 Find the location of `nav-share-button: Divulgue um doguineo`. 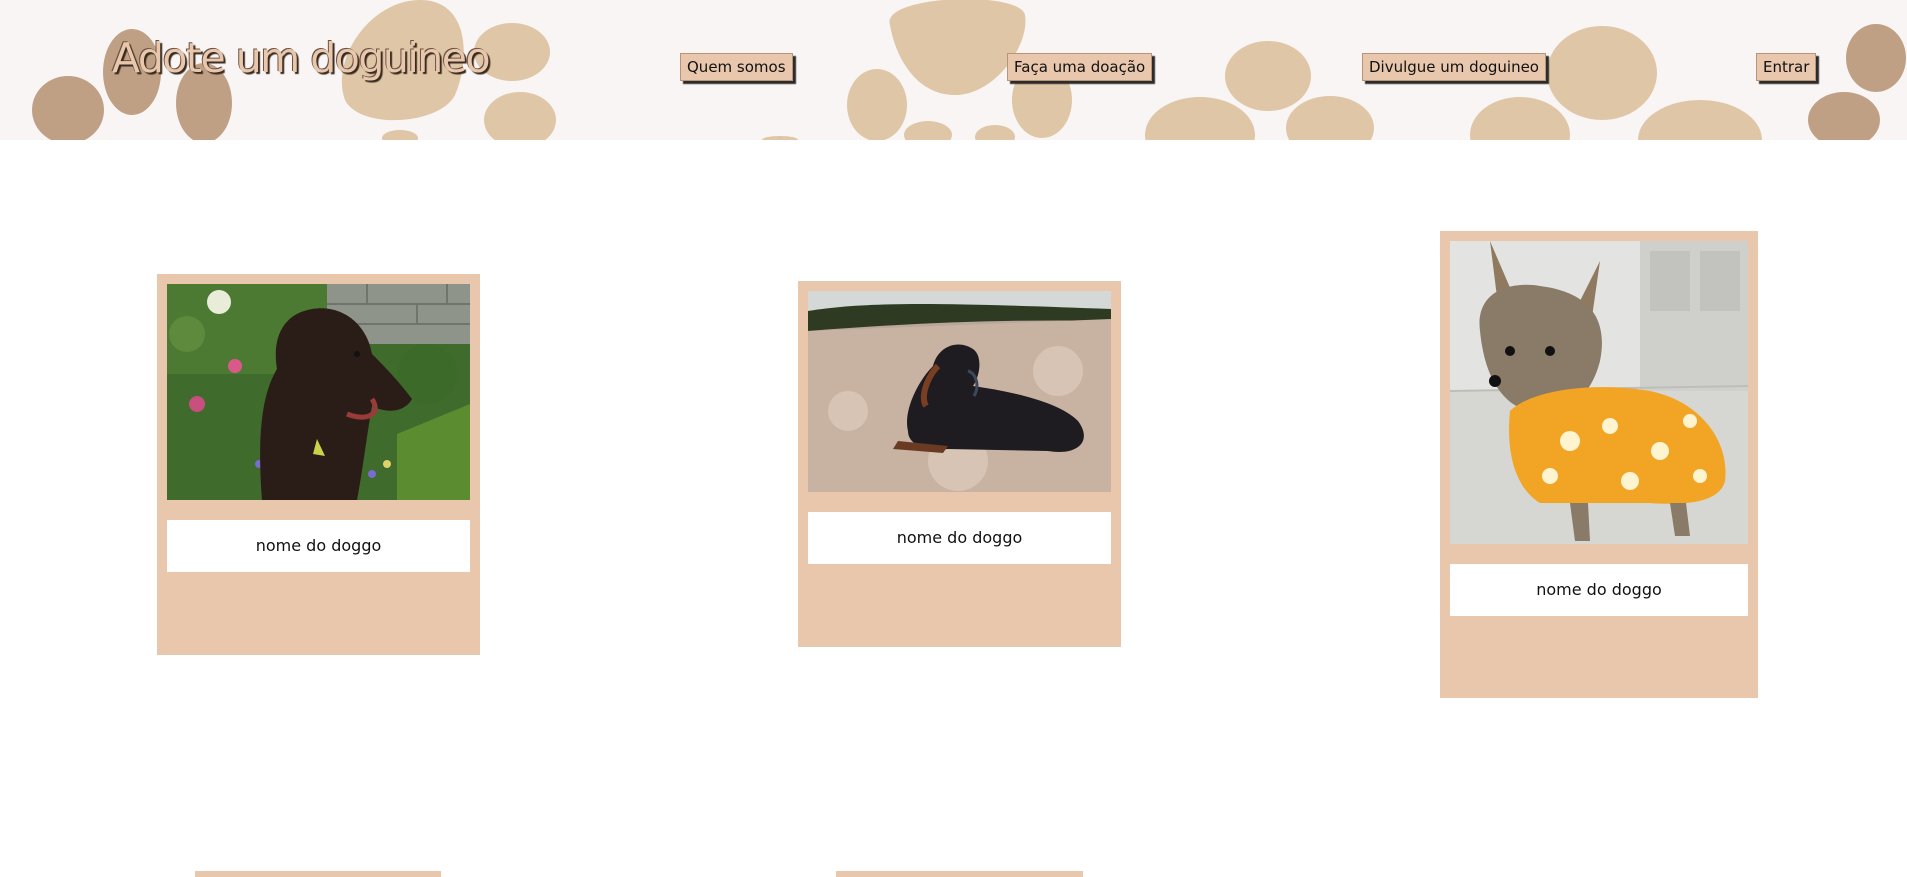

nav-share-button: Divulgue um doguineo is located at coordinates (1454, 67).